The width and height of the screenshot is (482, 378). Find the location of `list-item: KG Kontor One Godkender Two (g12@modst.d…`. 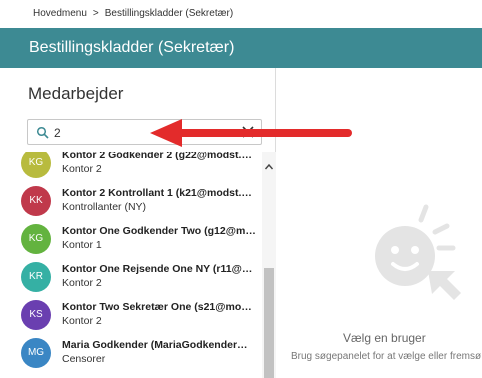

list-item: KG Kontor One Godkender Two (g12@modst.d… is located at coordinates (137, 239).